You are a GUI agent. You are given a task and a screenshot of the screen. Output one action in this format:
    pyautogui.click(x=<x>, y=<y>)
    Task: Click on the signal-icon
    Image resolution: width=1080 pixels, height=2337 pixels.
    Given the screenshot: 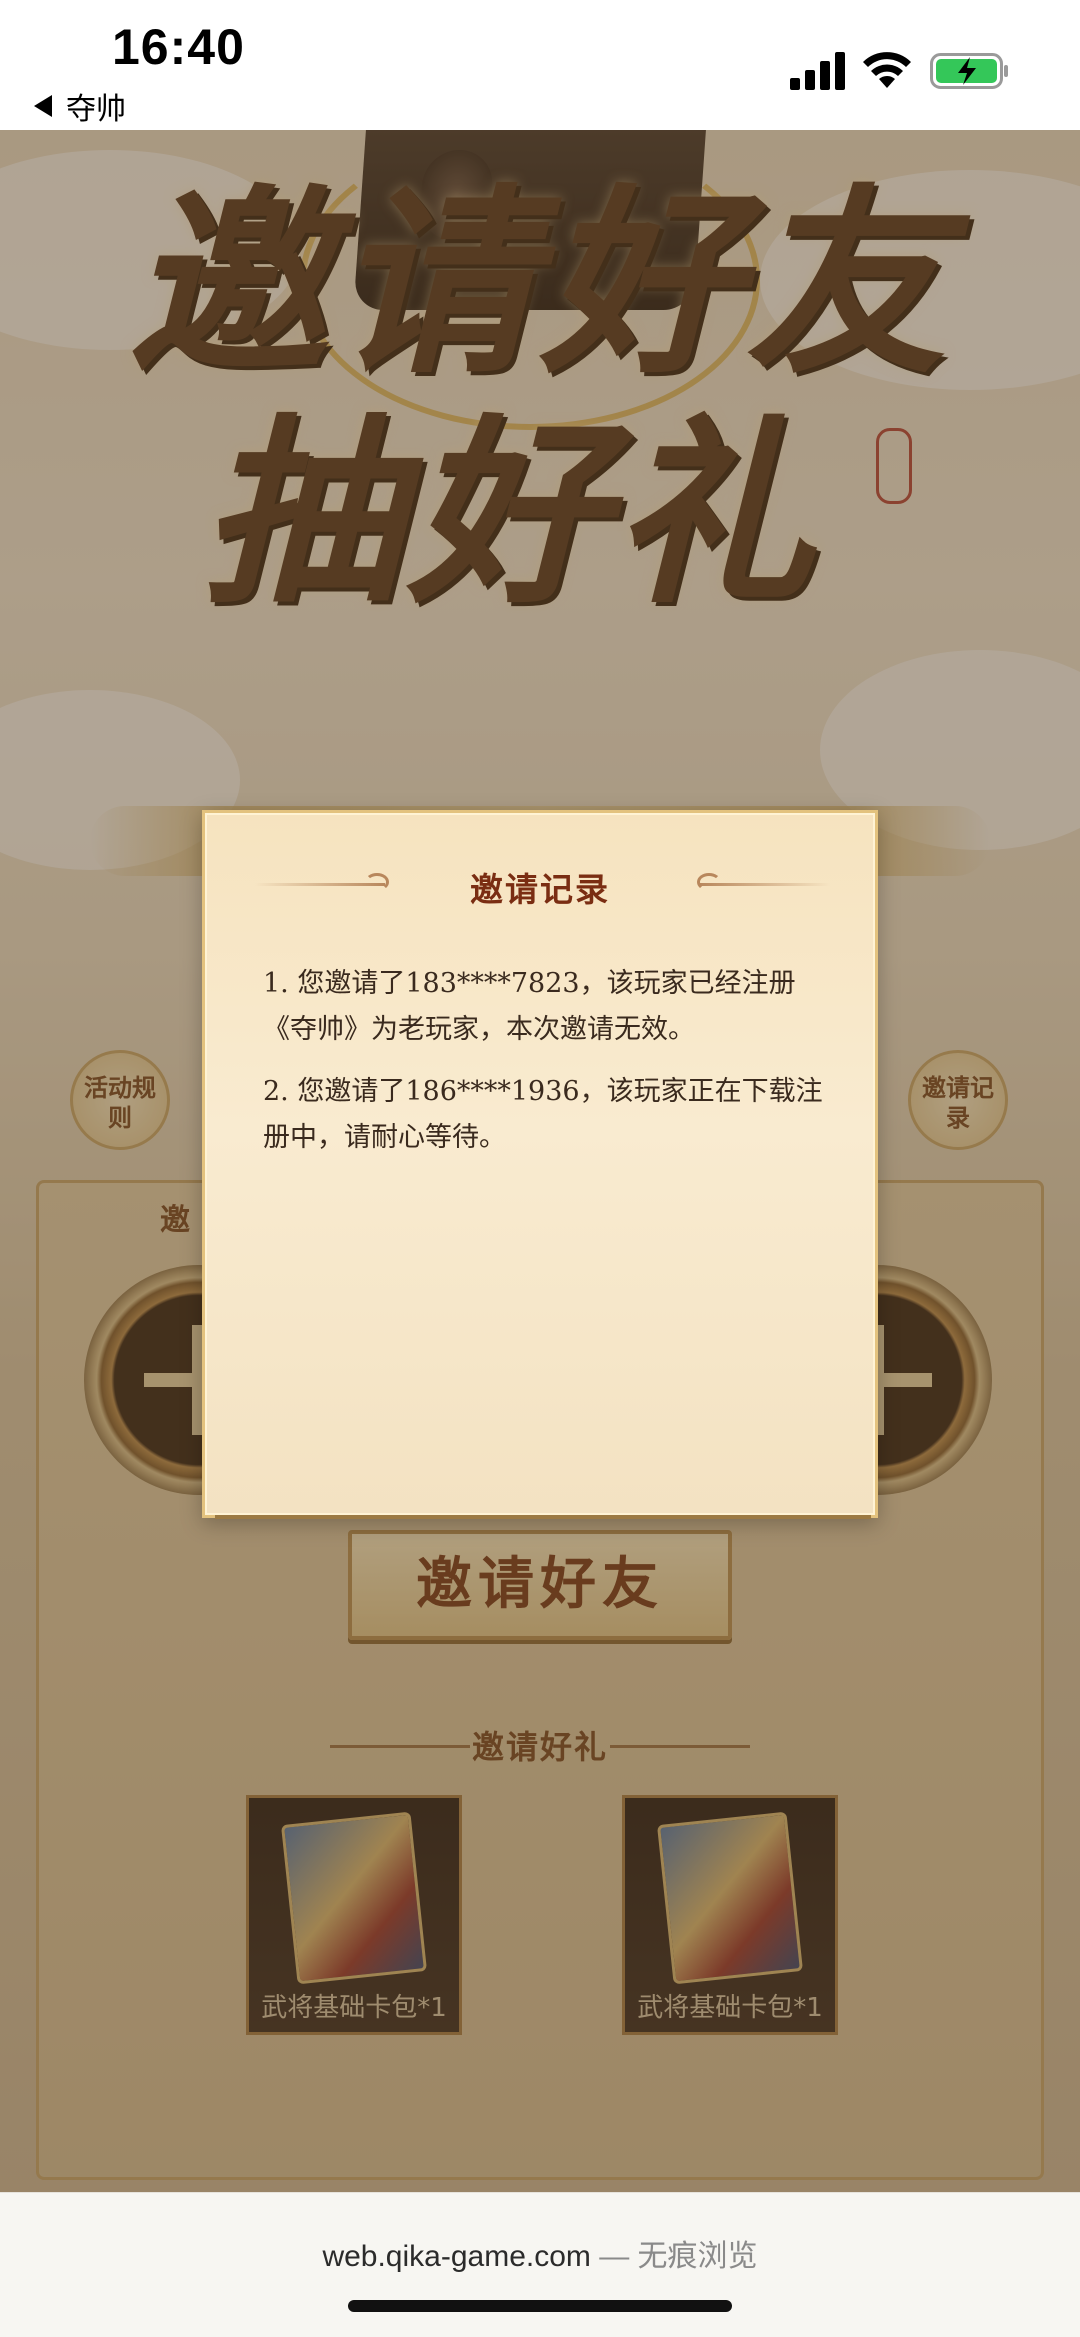 What is the action you would take?
    pyautogui.click(x=817, y=71)
    